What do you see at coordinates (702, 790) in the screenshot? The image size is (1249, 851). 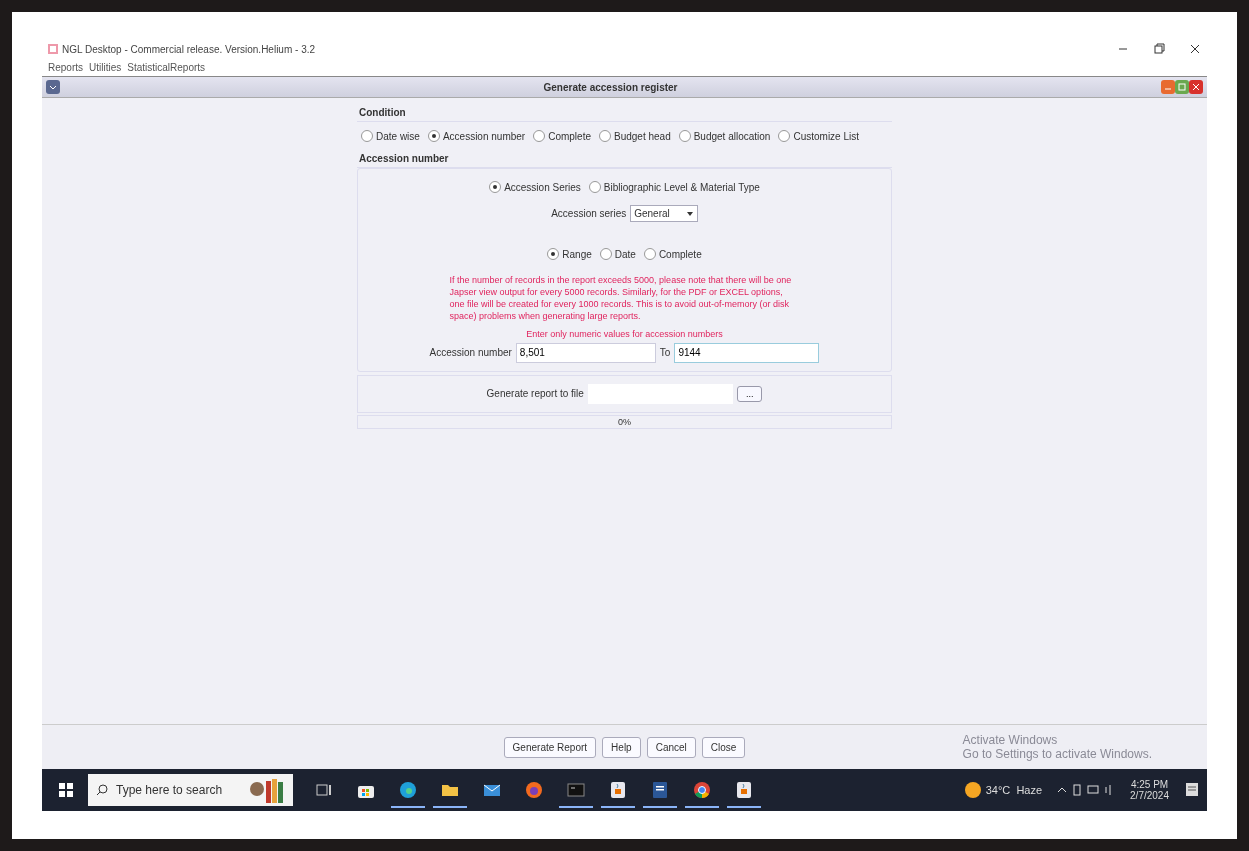 I see `circle-icon` at bounding box center [702, 790].